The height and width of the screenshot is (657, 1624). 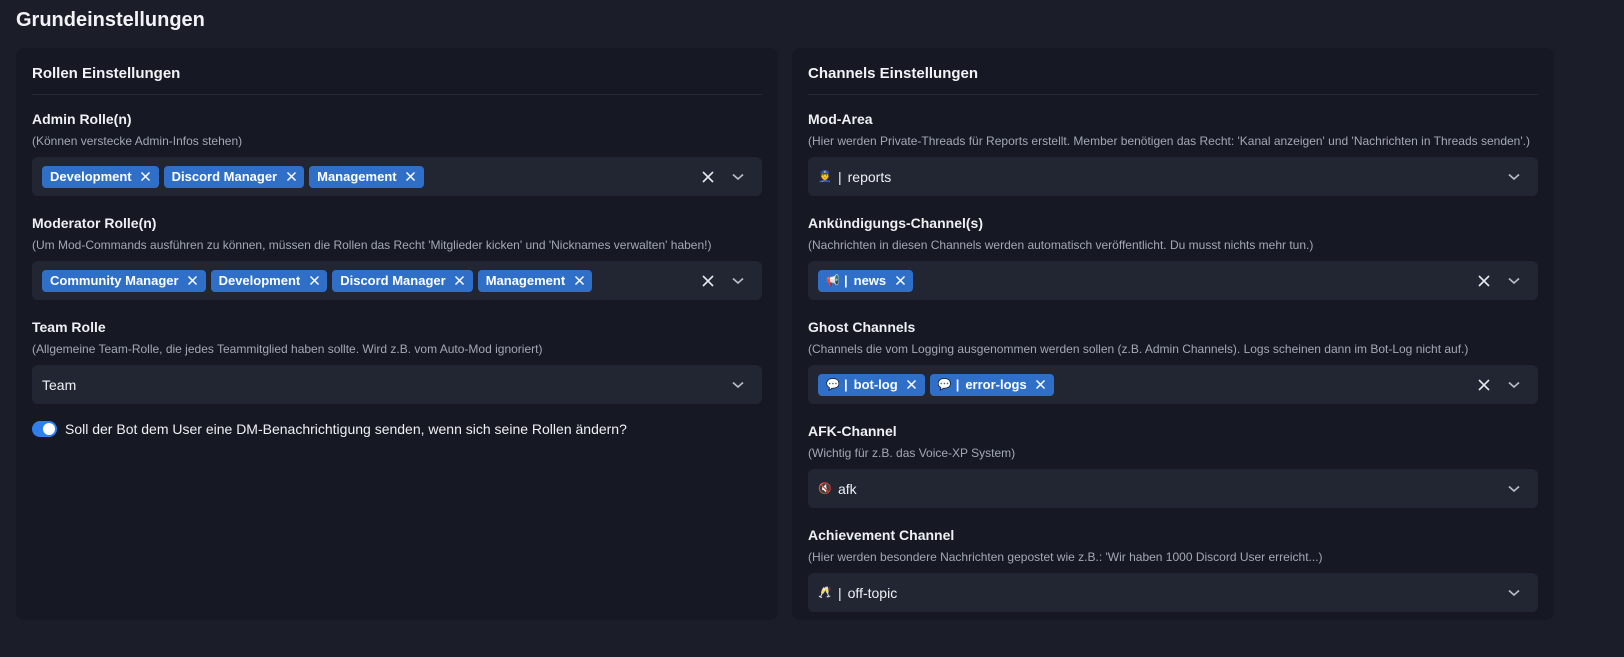 I want to click on channel-chip: 💬 | error-logs, so click(x=991, y=384).